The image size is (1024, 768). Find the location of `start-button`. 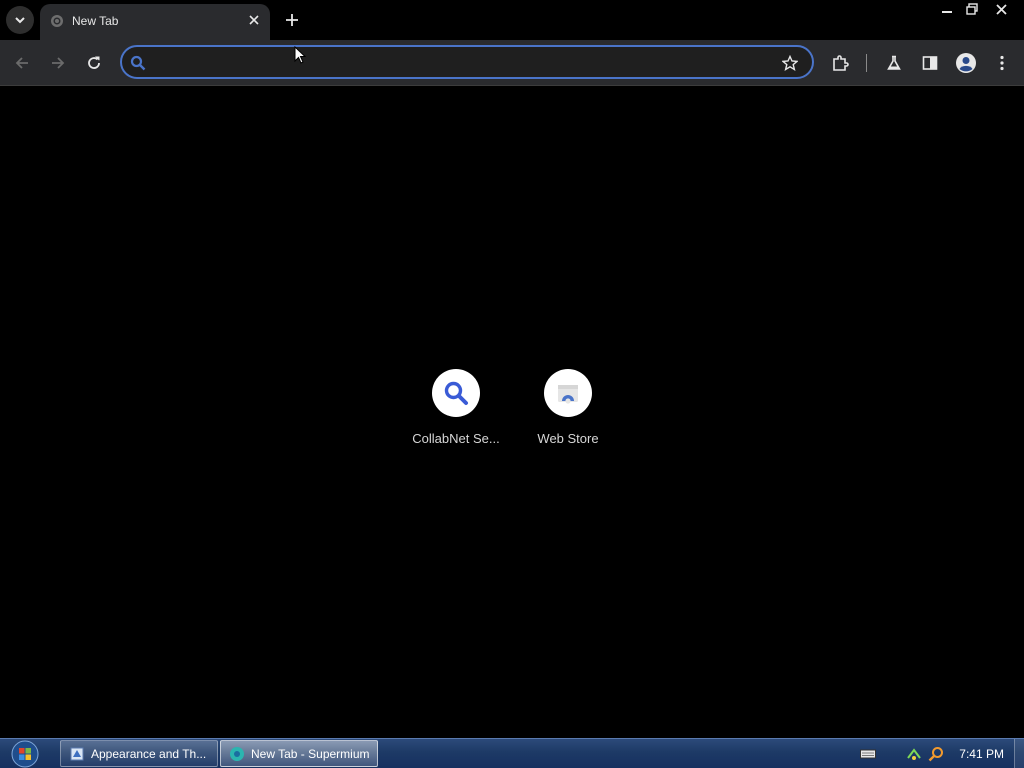

start-button is located at coordinates (25, 754).